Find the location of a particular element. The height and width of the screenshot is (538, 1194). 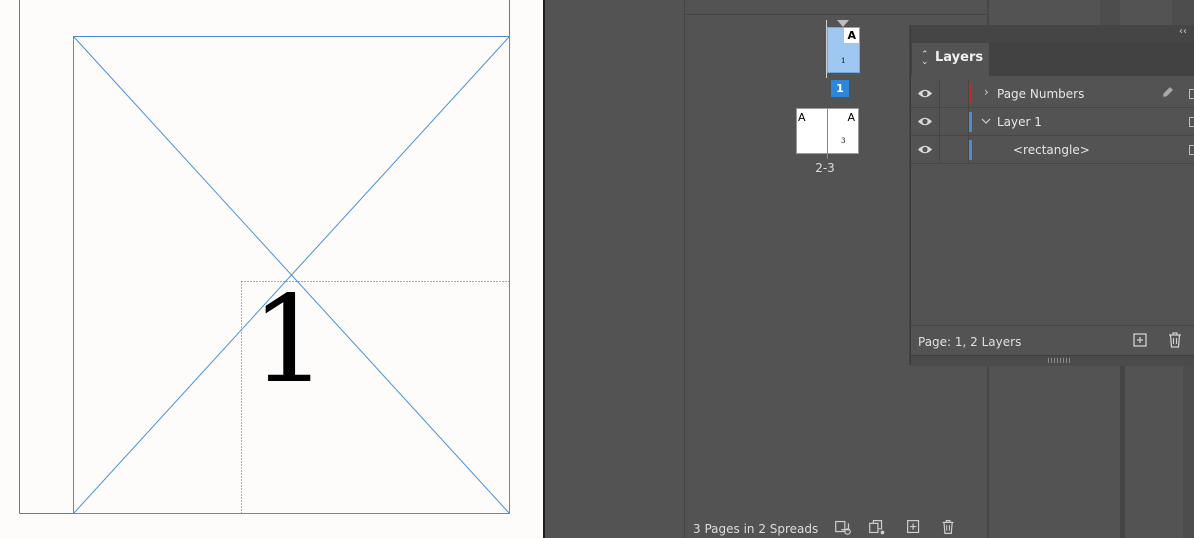

delete-page-icon is located at coordinates (949, 527).